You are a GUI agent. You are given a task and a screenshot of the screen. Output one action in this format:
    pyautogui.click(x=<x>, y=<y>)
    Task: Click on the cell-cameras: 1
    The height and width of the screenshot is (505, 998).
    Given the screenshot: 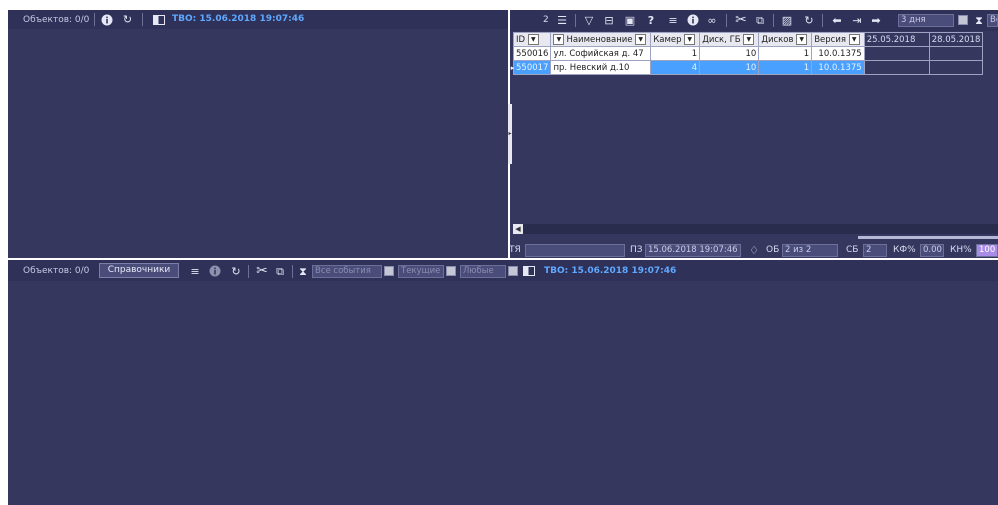 What is the action you would take?
    pyautogui.click(x=675, y=53)
    